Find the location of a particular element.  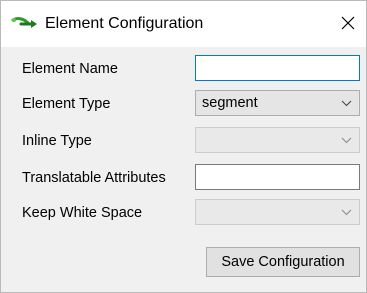

element-type-value: segment is located at coordinates (230, 103).